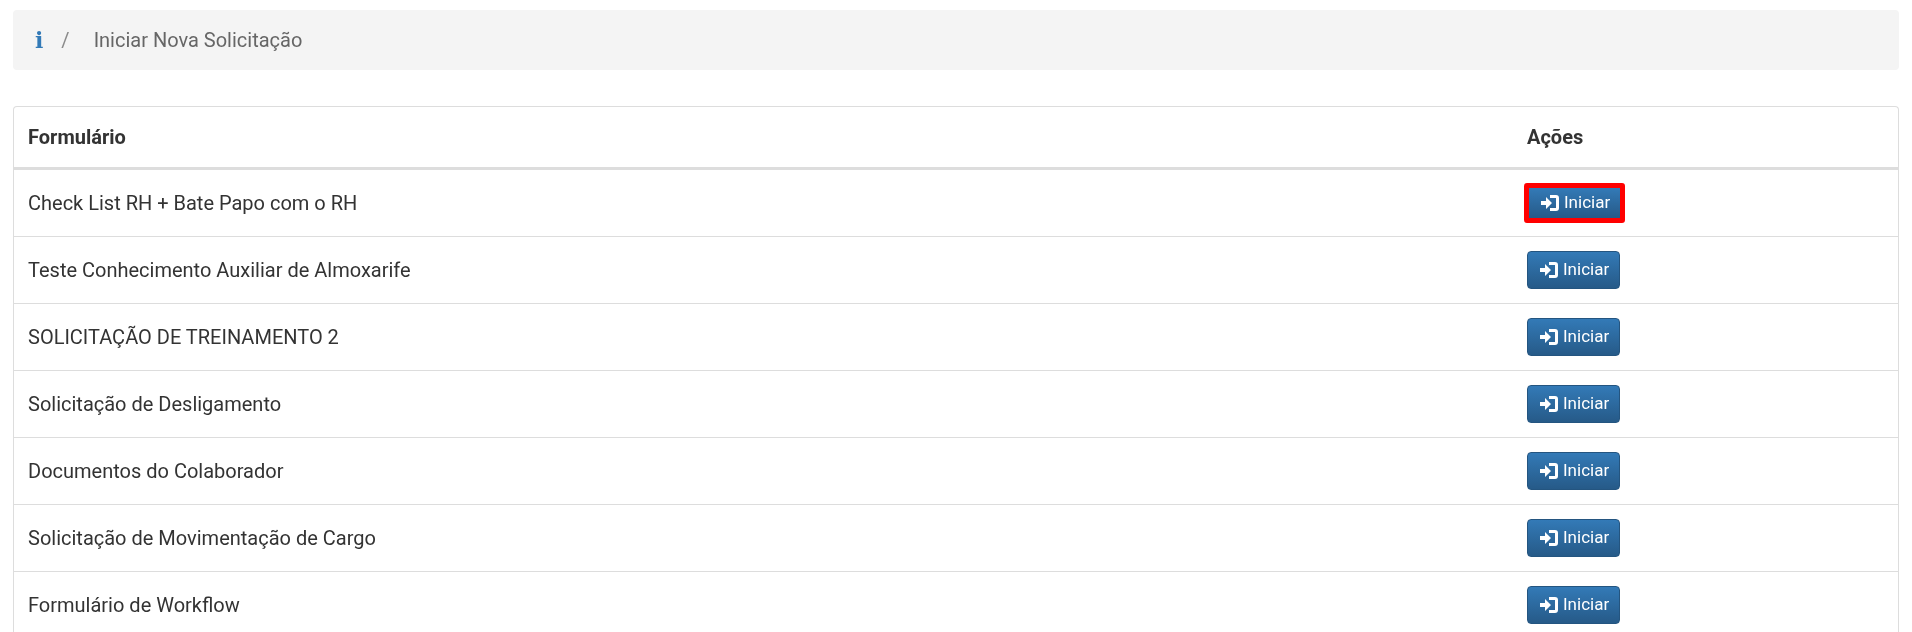 This screenshot has height=632, width=1912. What do you see at coordinates (134, 605) in the screenshot?
I see `form-name: Formulário de Workflow` at bounding box center [134, 605].